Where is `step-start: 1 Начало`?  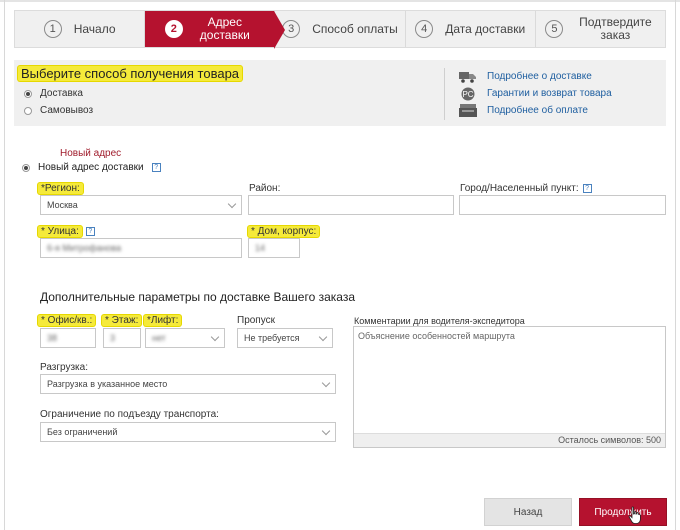
step-start: 1 Начало is located at coordinates (80, 29).